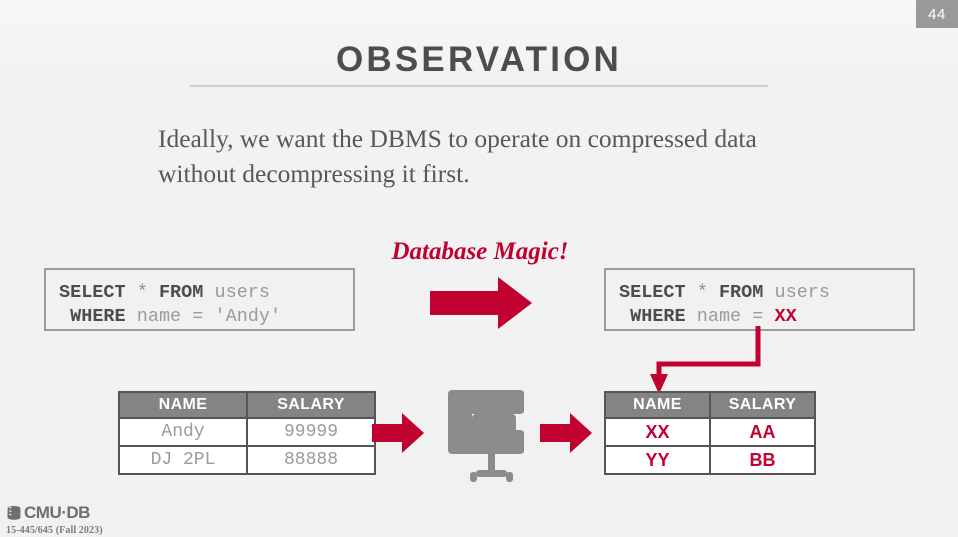  What do you see at coordinates (183, 460) in the screenshot?
I see `cell-name: DJ 2PL` at bounding box center [183, 460].